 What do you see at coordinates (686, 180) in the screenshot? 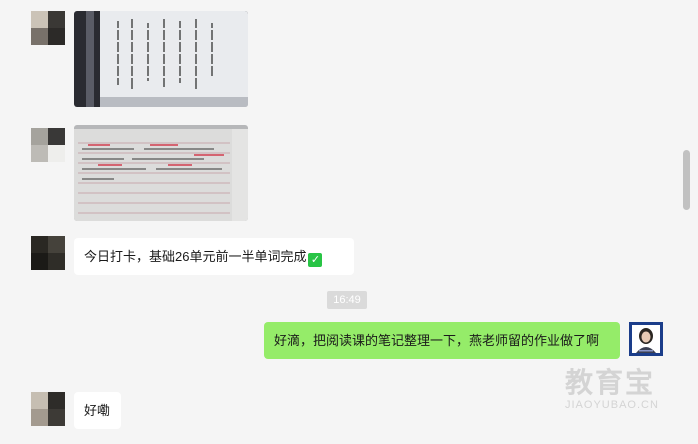
I see `scrollbar-thumb` at bounding box center [686, 180].